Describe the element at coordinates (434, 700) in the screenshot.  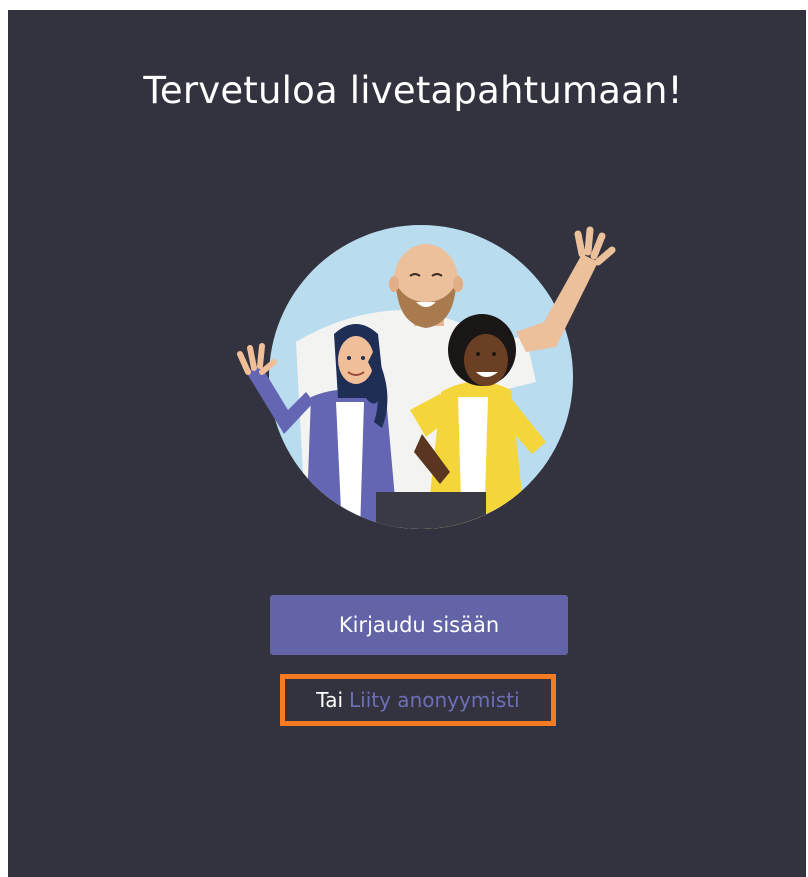
I see `join-anonymously-link: Liity anonyymisti` at that location.